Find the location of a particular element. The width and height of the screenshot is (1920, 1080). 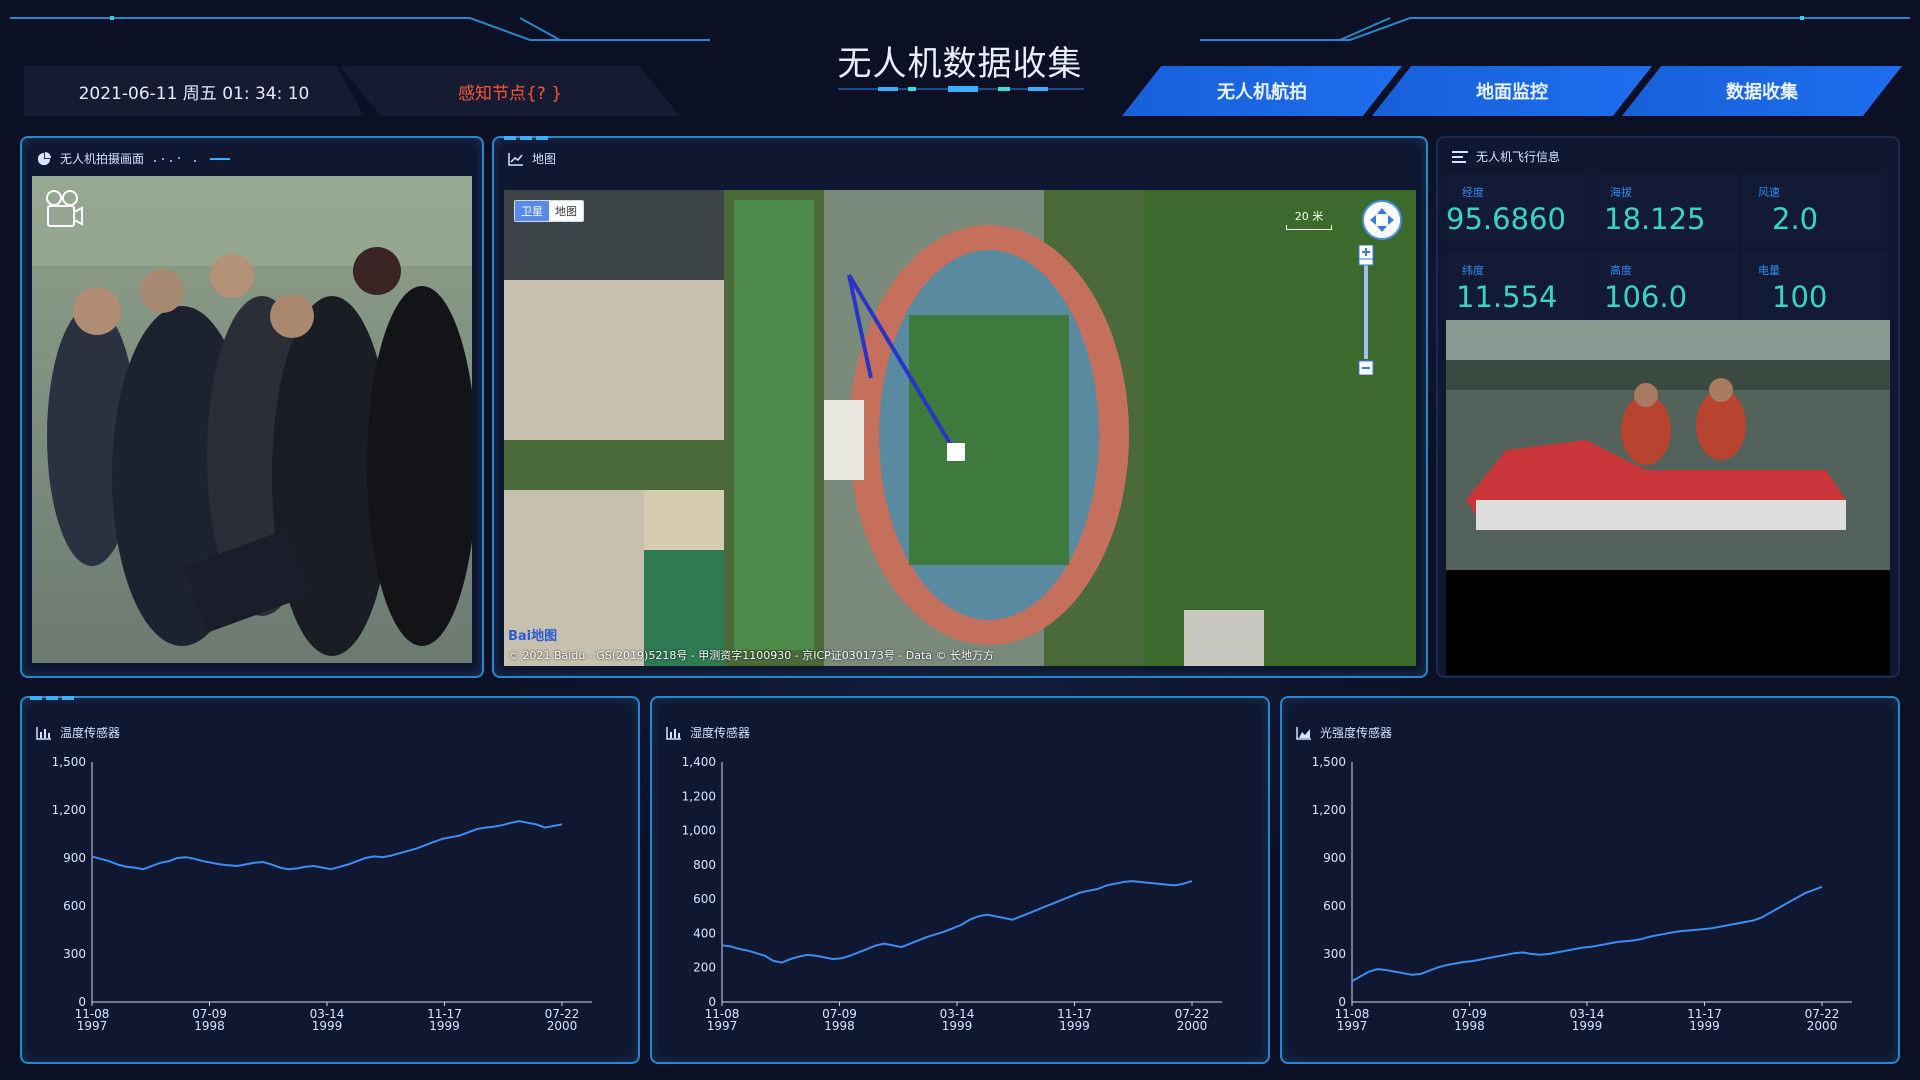

y-tick-label: 1,400 is located at coordinates (699, 762).